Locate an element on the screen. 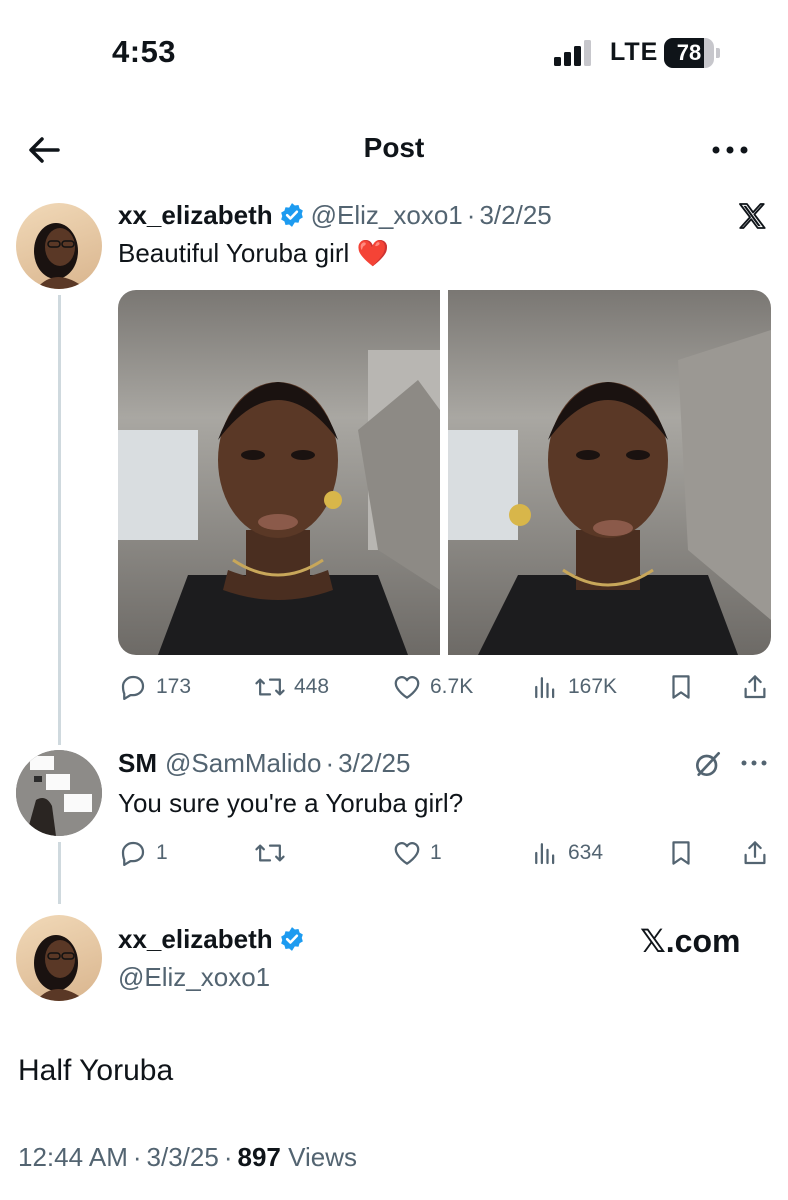 The width and height of the screenshot is (788, 1200). post-meta: 12:44 AM · 3/3/25 · 897 Views is located at coordinates (187, 1157).